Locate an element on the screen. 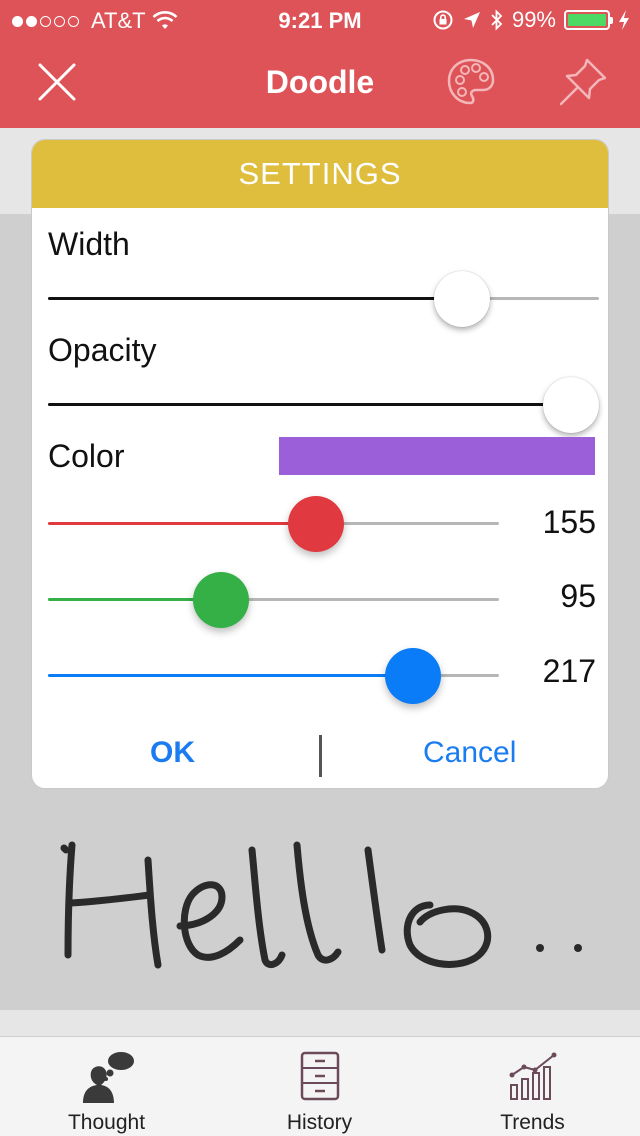 This screenshot has width=640, height=1136. page-band-bottom is located at coordinates (320, 1023).